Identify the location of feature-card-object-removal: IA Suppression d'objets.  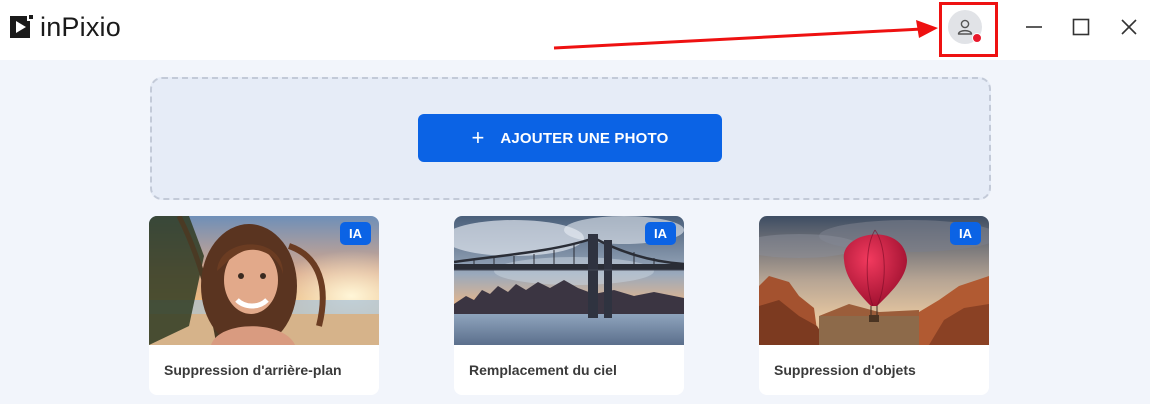
(874, 305).